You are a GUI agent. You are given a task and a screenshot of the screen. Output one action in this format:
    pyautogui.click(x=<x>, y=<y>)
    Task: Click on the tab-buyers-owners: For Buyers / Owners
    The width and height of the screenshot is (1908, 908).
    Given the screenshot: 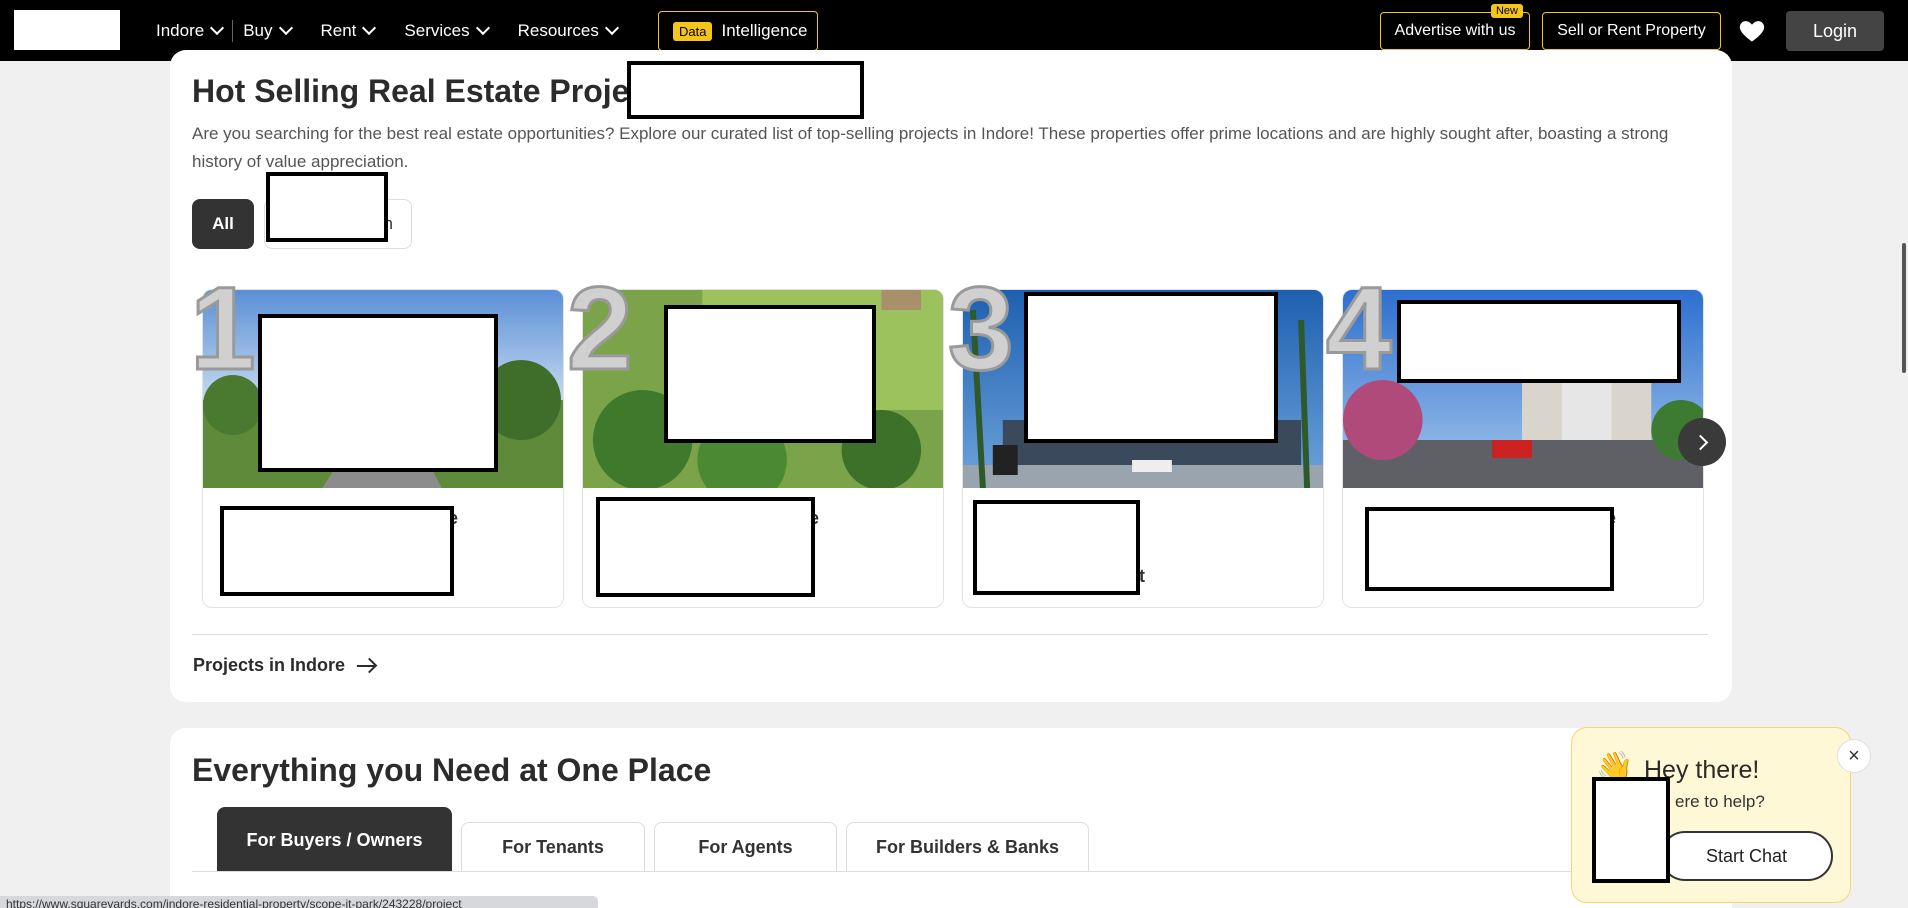 What is the action you would take?
    pyautogui.click(x=334, y=839)
    